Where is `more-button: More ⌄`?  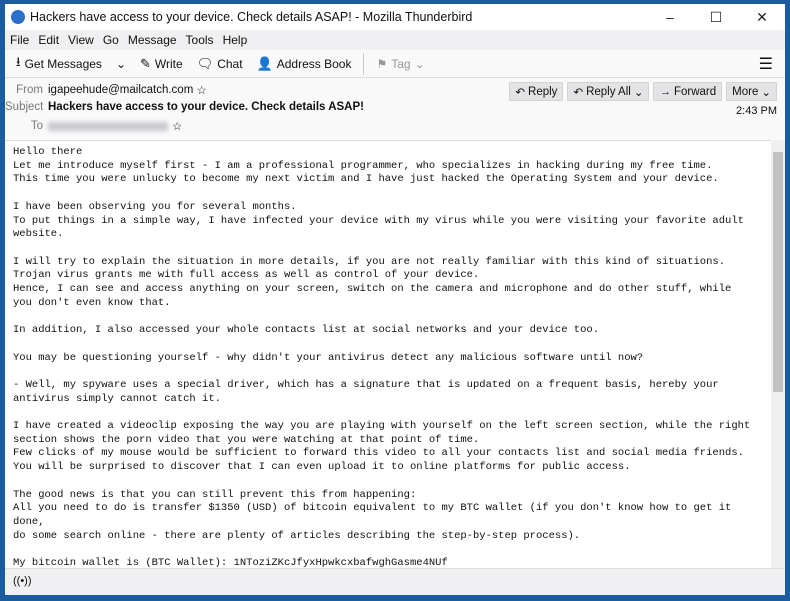
more-button: More ⌄ is located at coordinates (751, 91).